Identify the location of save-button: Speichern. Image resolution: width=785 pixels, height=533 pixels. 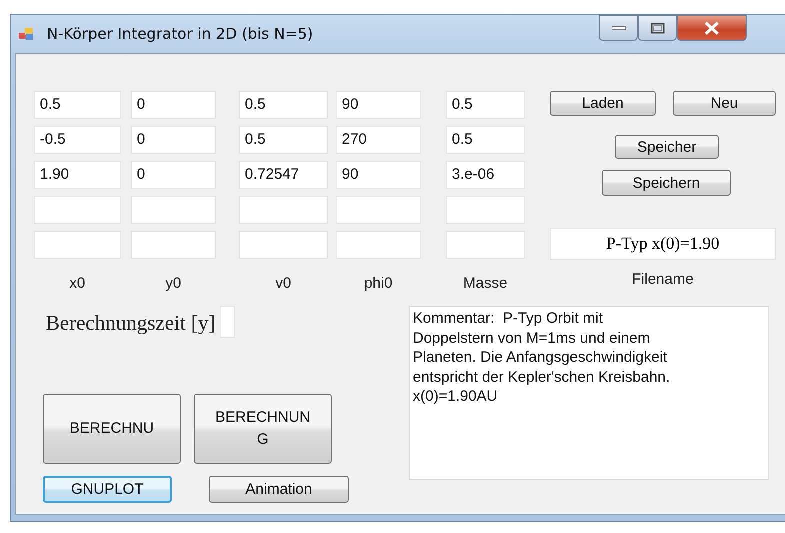
(666, 183).